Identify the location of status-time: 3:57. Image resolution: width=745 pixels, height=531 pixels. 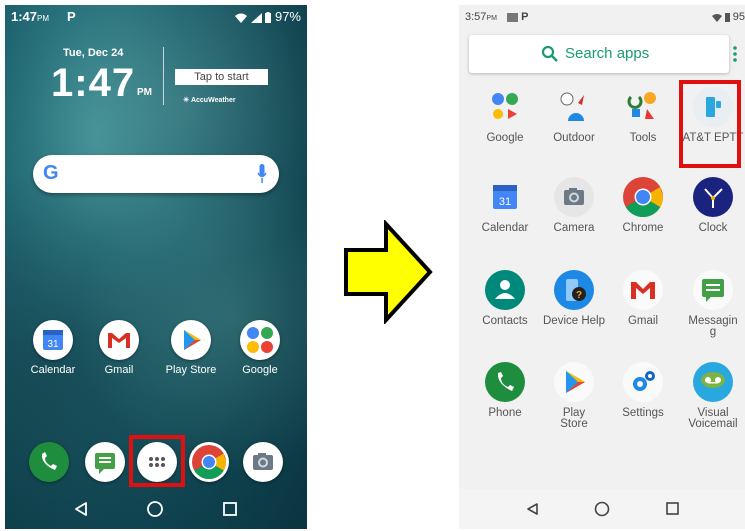
(476, 17).